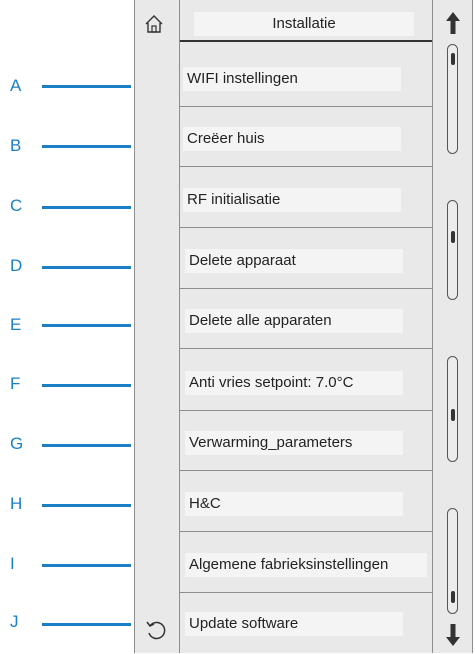 Image resolution: width=475 pixels, height=654 pixels. I want to click on callout-line-f, so click(86, 385).